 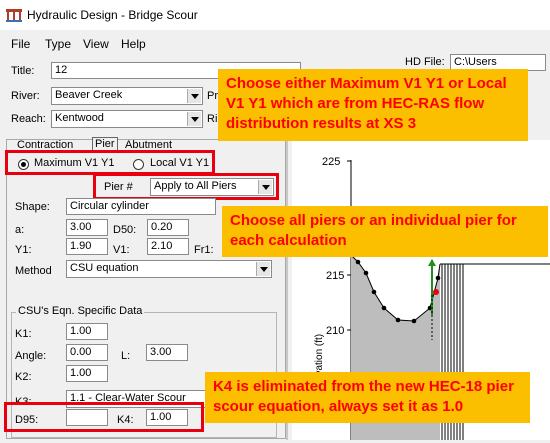 I want to click on reach-station-label: Ri, so click(x=212, y=119).